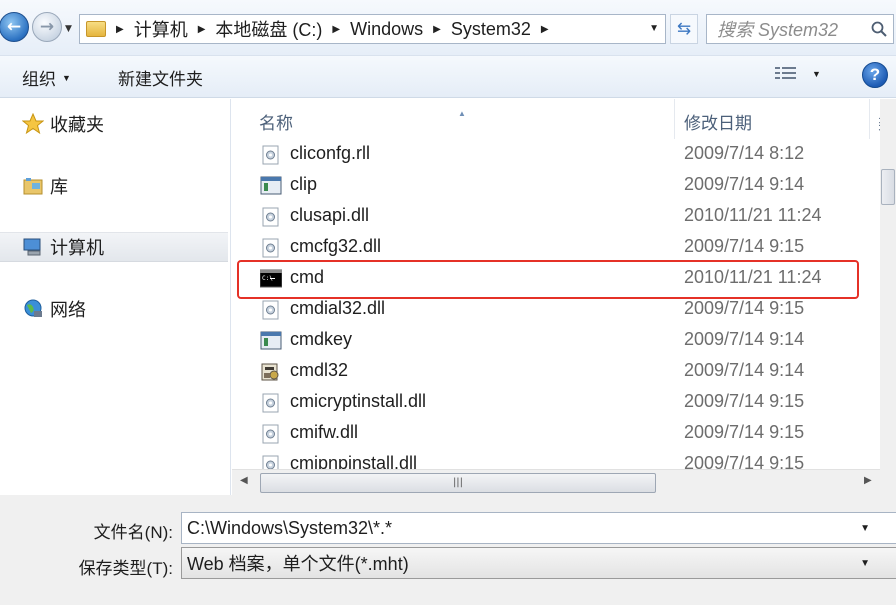 The height and width of the screenshot is (605, 896). I want to click on file-name: clip, so click(304, 184).